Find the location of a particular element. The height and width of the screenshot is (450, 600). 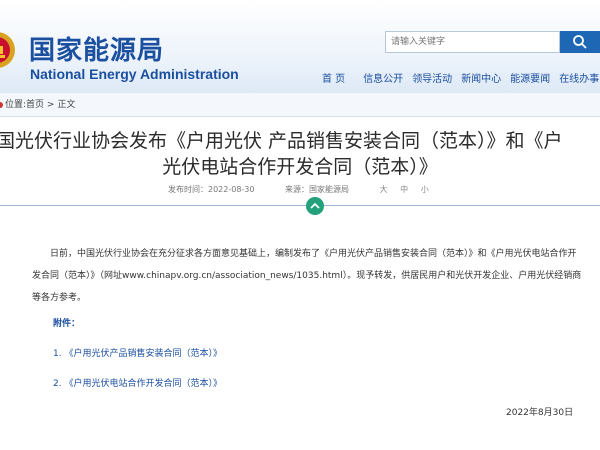

breadcrumb-home: 首页 is located at coordinates (35, 105).